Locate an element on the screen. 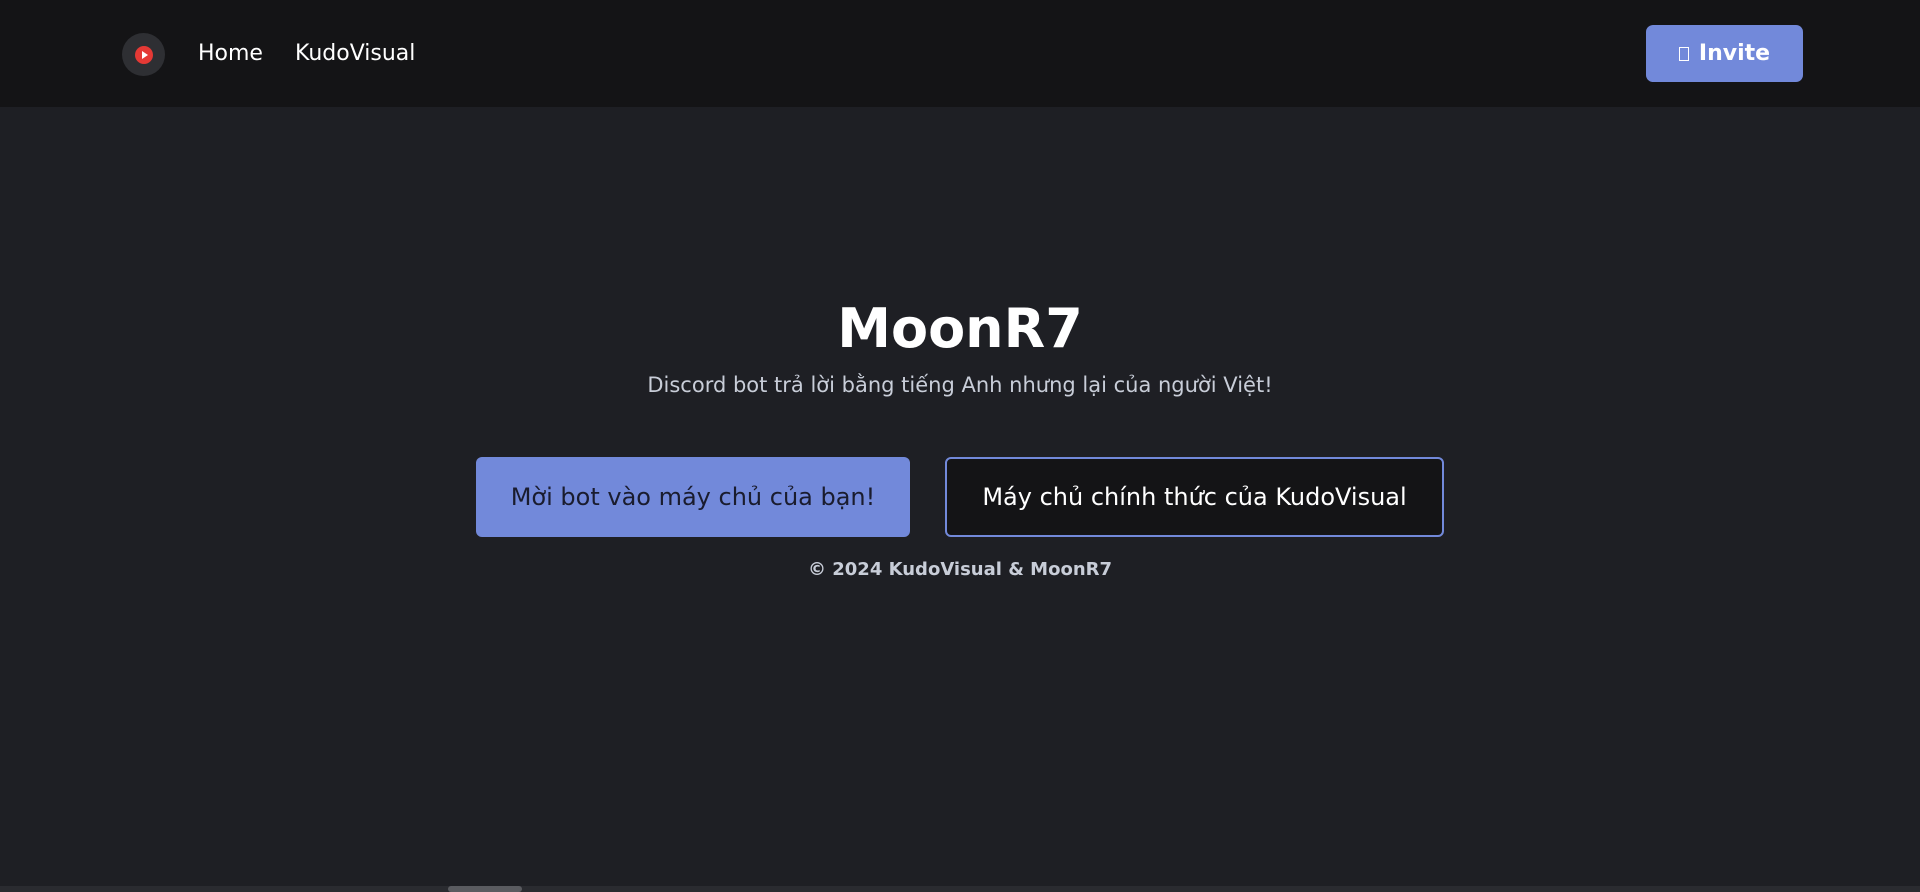 The image size is (1920, 892). footer-copyright: © 2024 KudoVisual & MoonR7 is located at coordinates (960, 569).